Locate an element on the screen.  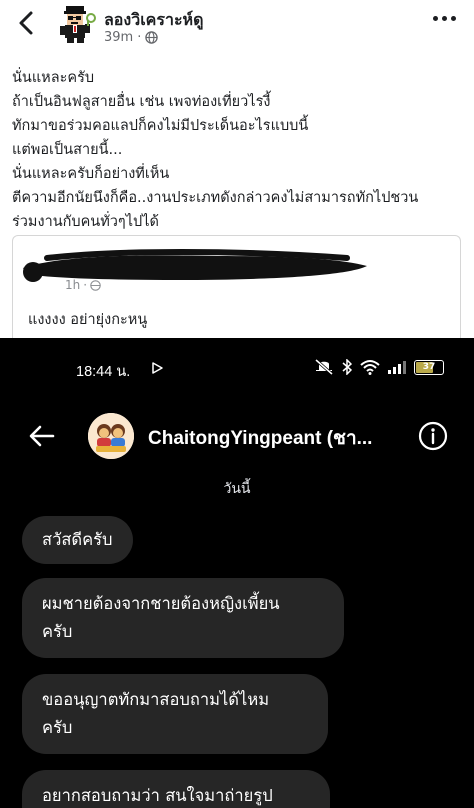
battery-level: 37 is located at coordinates (429, 366).